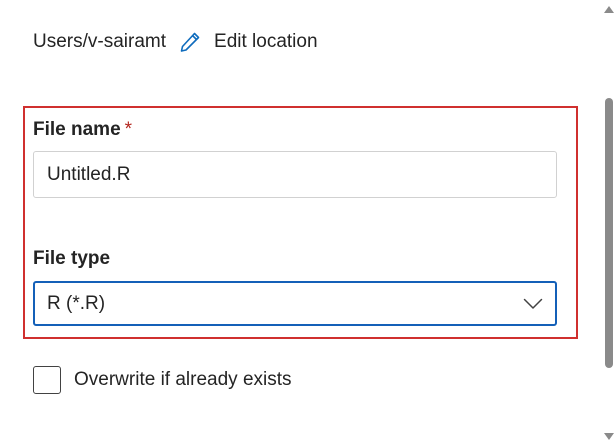  What do you see at coordinates (609, 436) in the screenshot?
I see `scroll-down-arrow-icon` at bounding box center [609, 436].